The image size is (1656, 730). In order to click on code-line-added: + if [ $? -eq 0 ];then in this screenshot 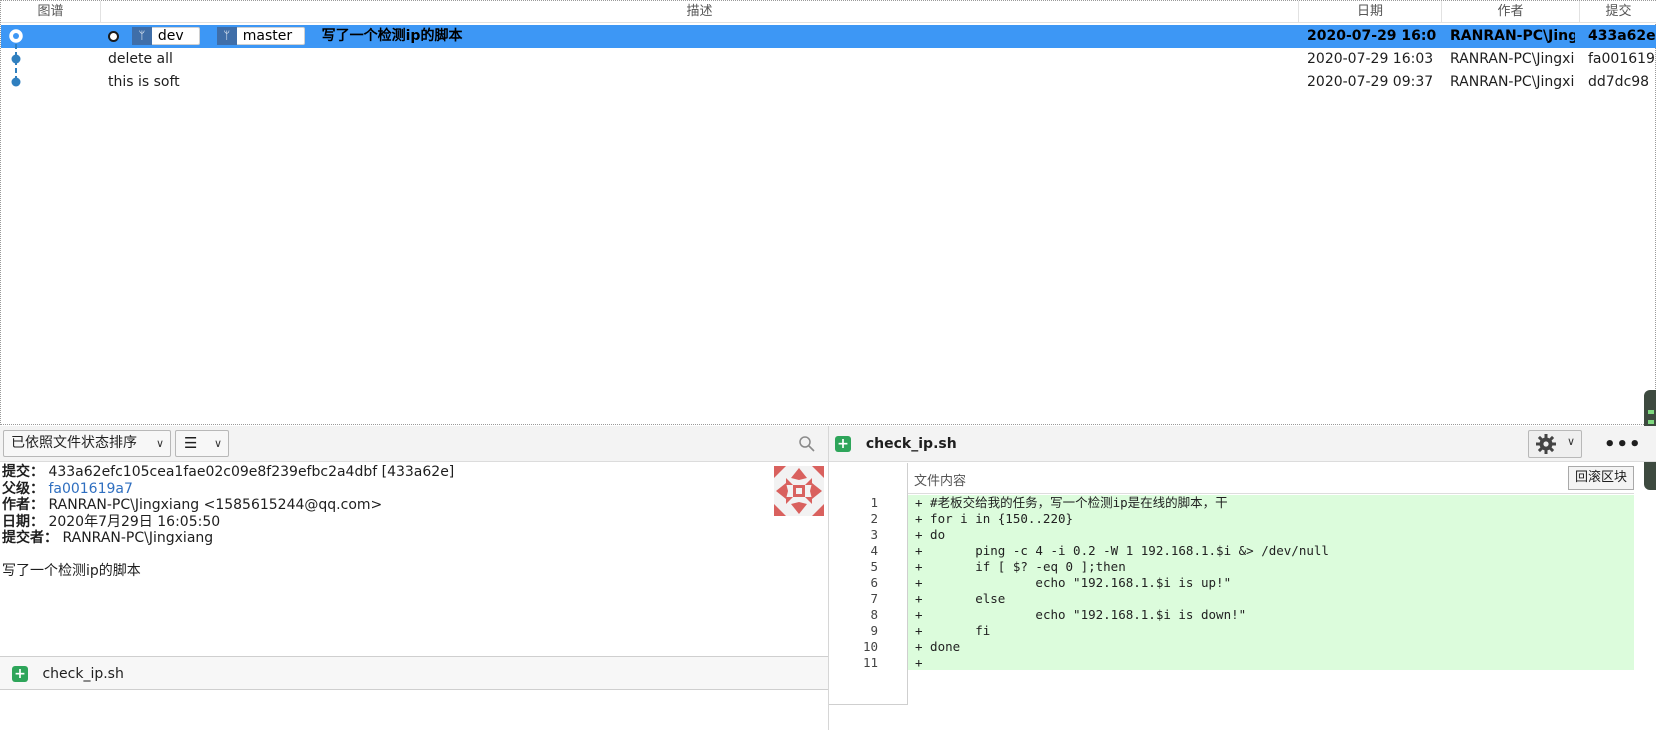, I will do `click(1020, 566)`.